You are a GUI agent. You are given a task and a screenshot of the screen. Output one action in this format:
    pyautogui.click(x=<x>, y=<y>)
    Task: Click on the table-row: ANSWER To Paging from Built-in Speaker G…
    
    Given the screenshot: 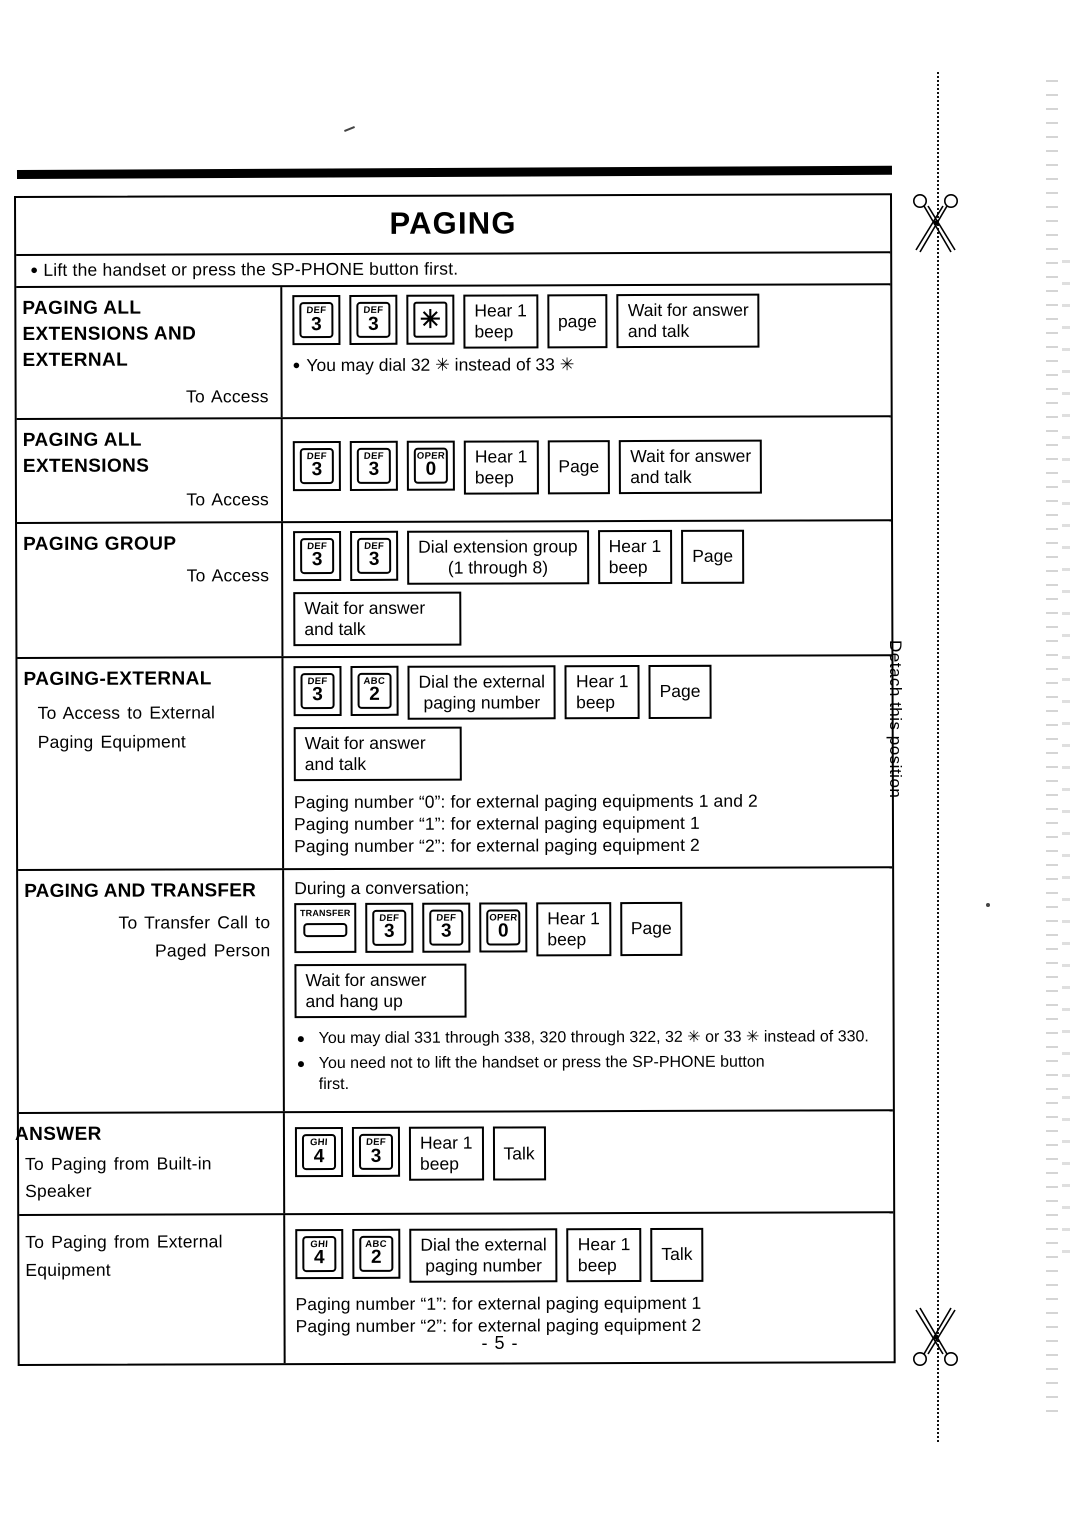 What is the action you would take?
    pyautogui.click(x=454, y=1163)
    